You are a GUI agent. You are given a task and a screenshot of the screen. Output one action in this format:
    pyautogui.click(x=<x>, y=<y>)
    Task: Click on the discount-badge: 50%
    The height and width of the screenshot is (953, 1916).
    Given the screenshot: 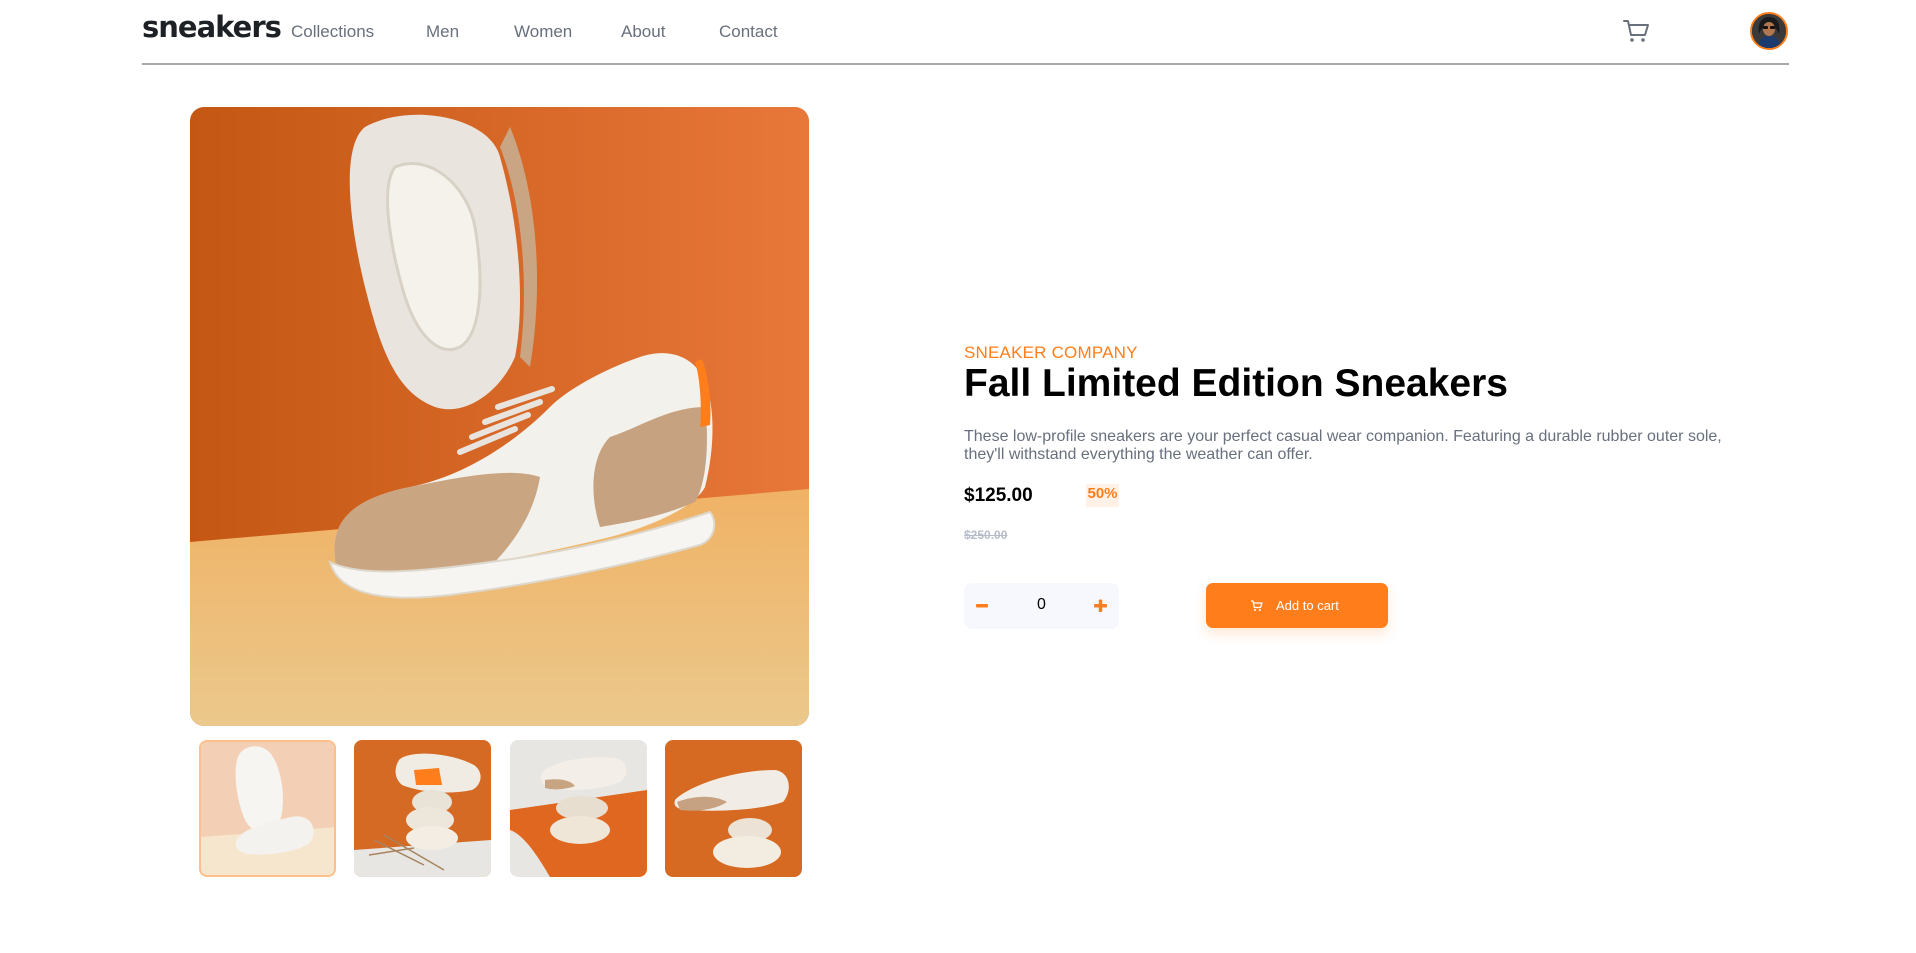 What is the action you would take?
    pyautogui.click(x=1102, y=495)
    